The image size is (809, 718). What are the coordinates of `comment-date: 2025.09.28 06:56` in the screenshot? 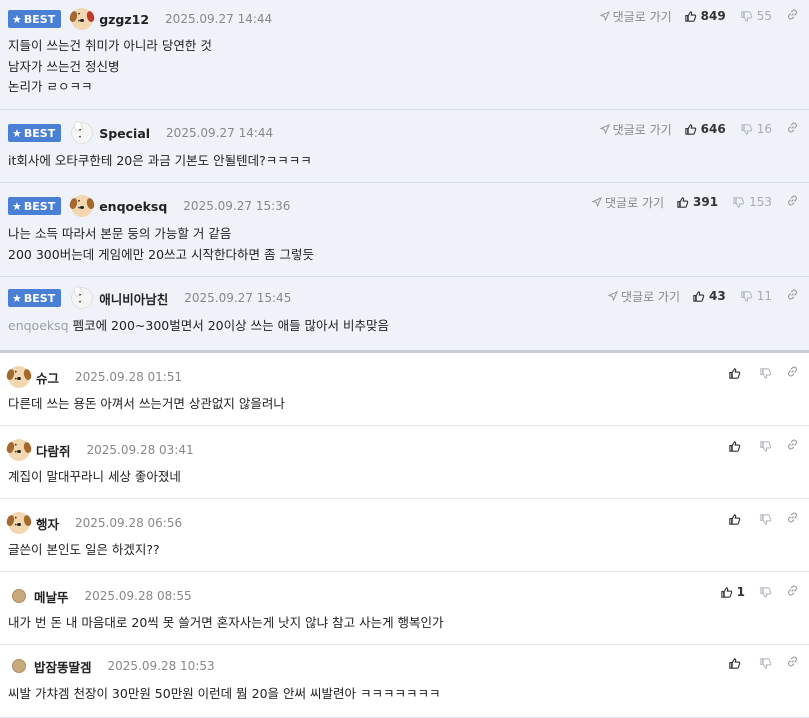 It's located at (129, 523).